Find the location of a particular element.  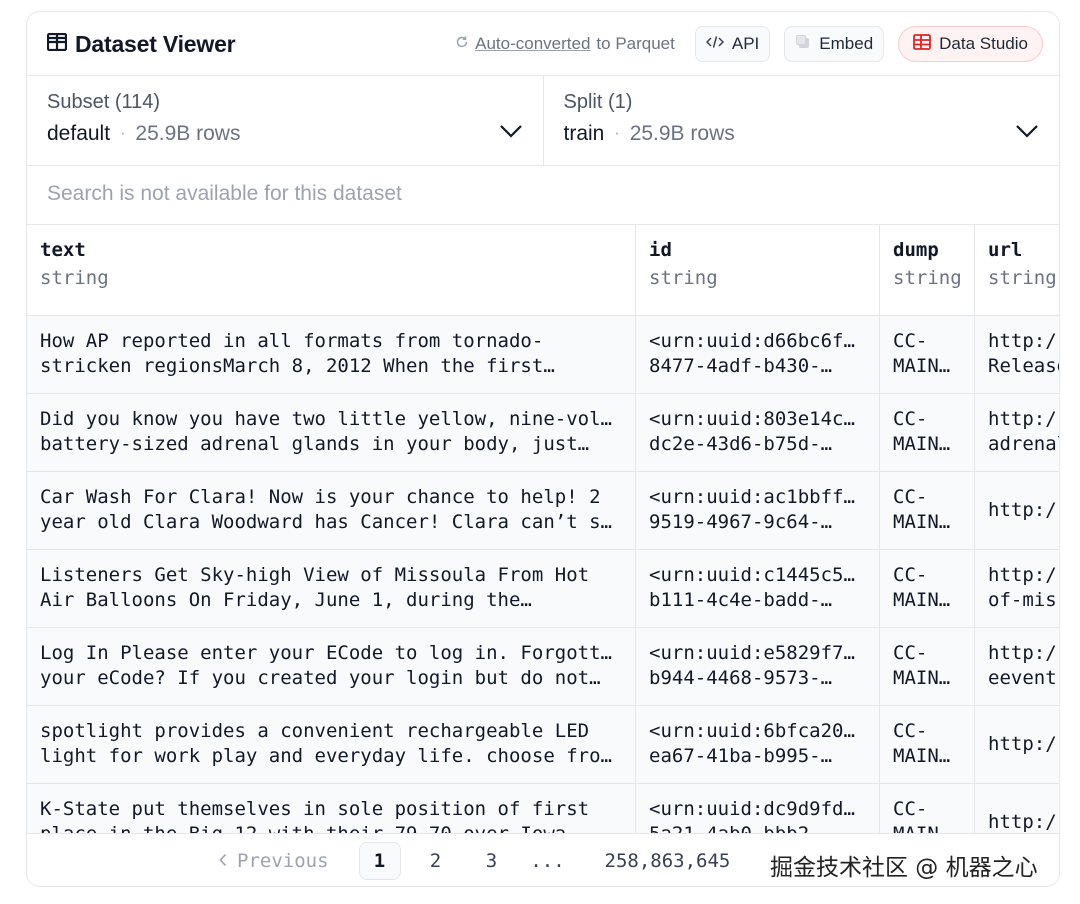

cell-text-line: <urn:uuid:dc9d9fd8- is located at coordinates (757, 809).